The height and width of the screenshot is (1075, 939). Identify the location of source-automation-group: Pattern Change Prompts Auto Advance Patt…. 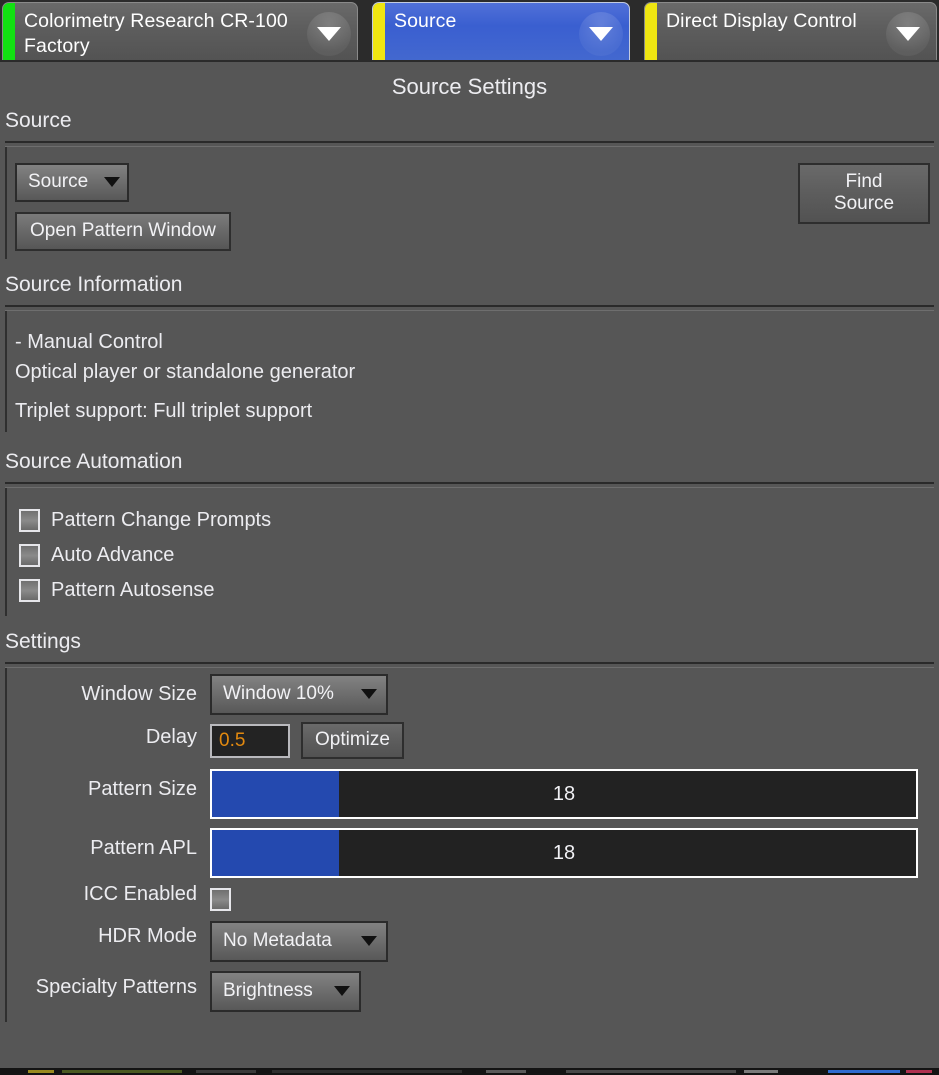
(472, 552).